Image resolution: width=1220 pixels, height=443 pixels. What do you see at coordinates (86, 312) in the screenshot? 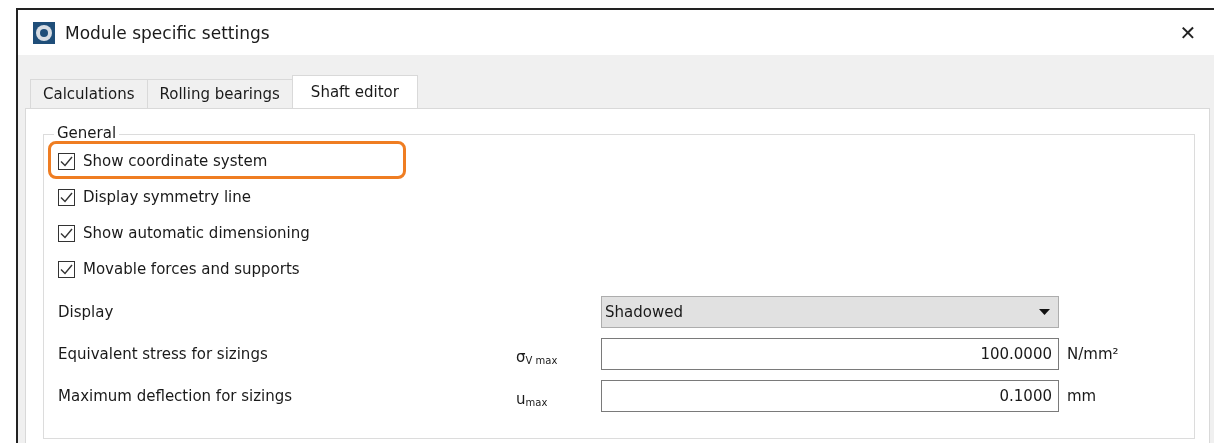
I see `field-label: Display` at bounding box center [86, 312].